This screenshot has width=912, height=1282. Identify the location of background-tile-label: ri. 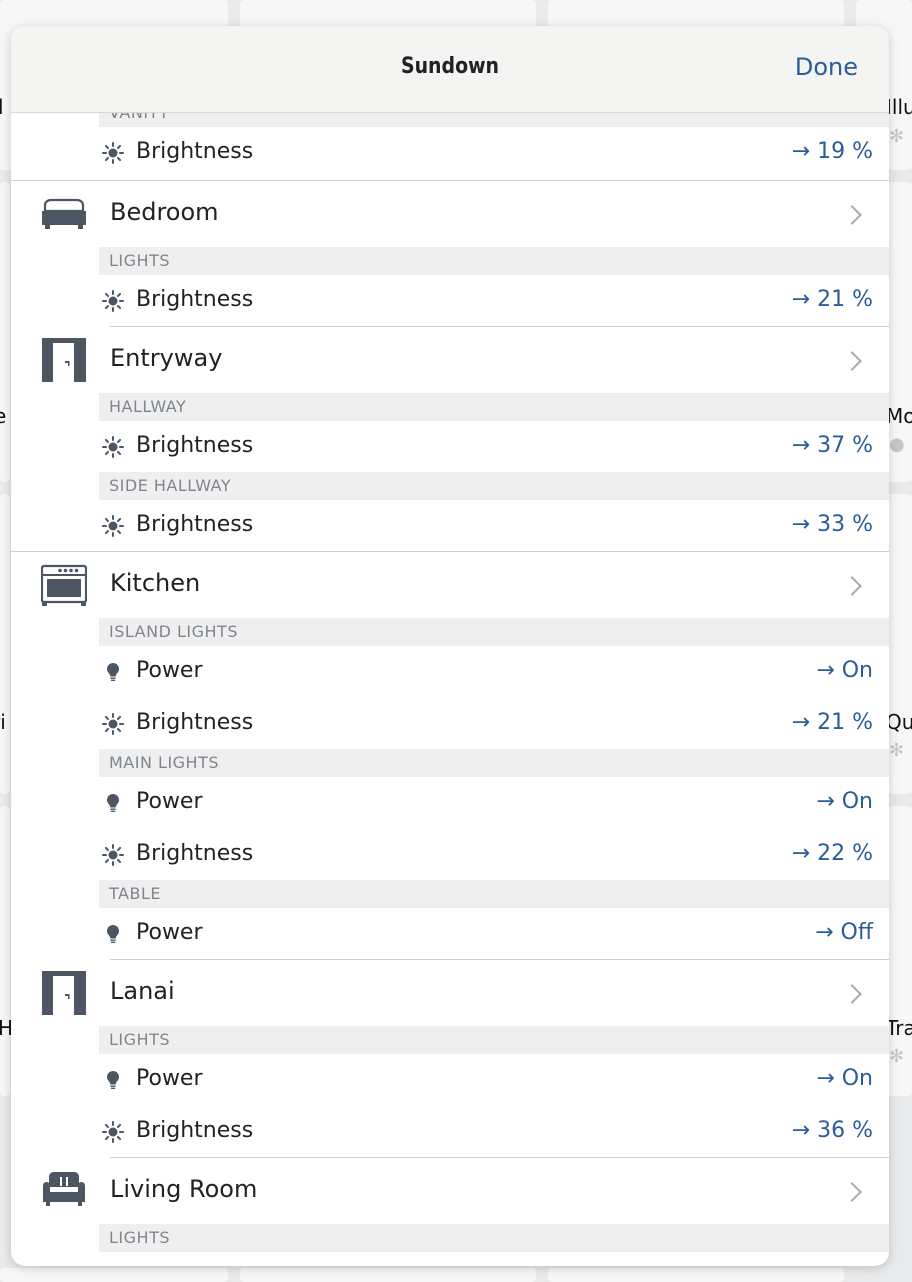
(3, 722).